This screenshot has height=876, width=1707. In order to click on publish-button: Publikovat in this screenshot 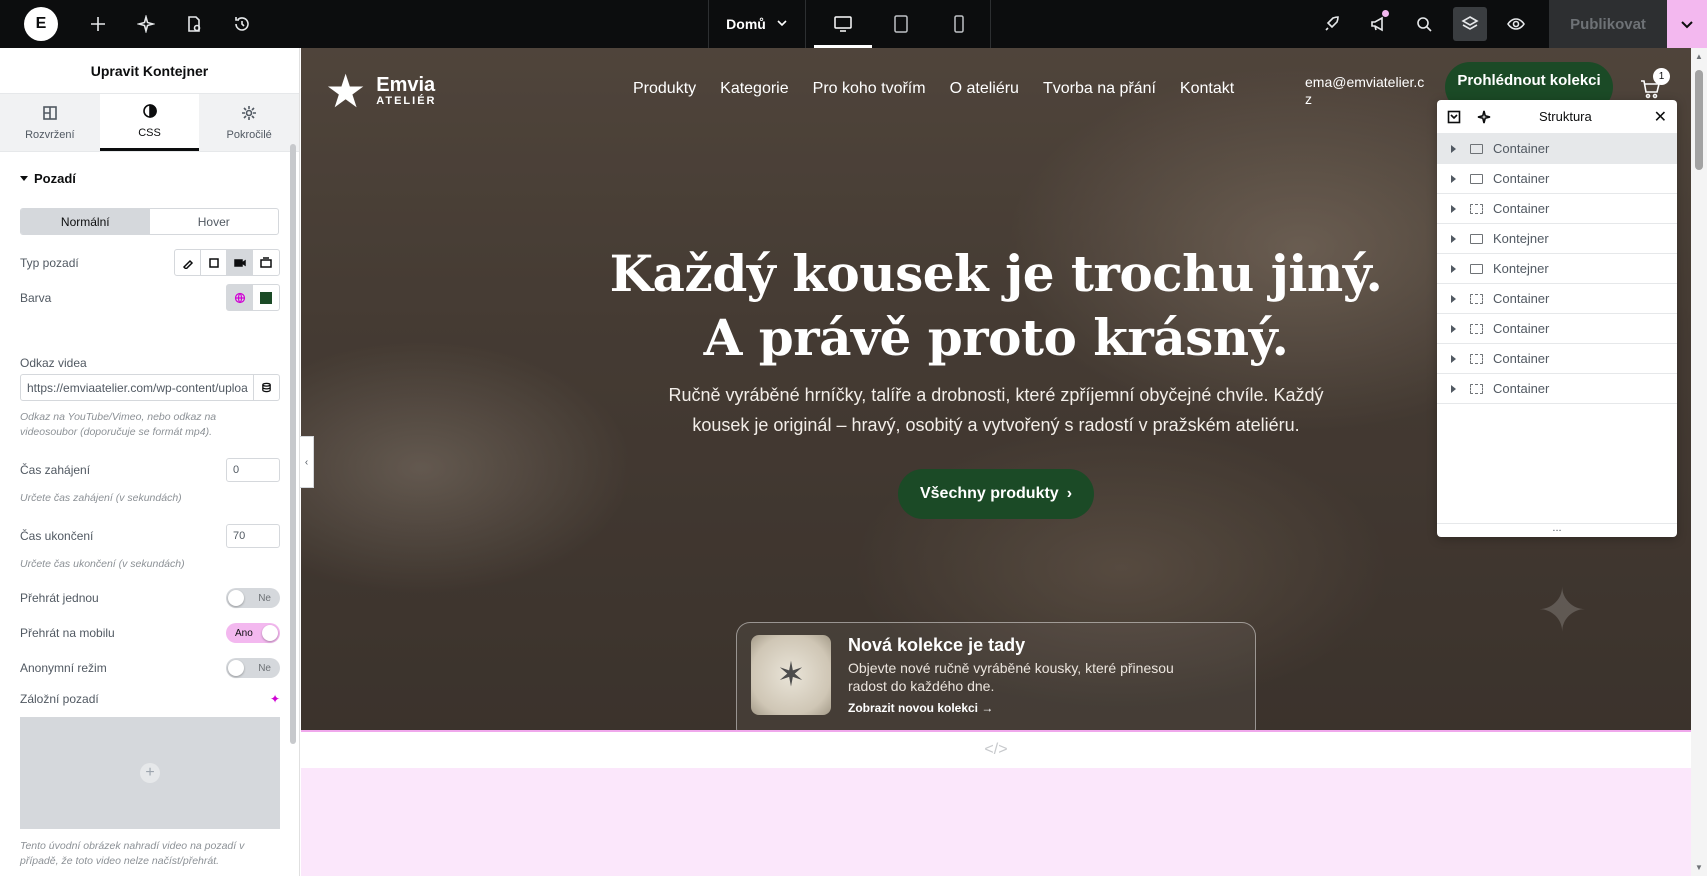, I will do `click(1608, 24)`.